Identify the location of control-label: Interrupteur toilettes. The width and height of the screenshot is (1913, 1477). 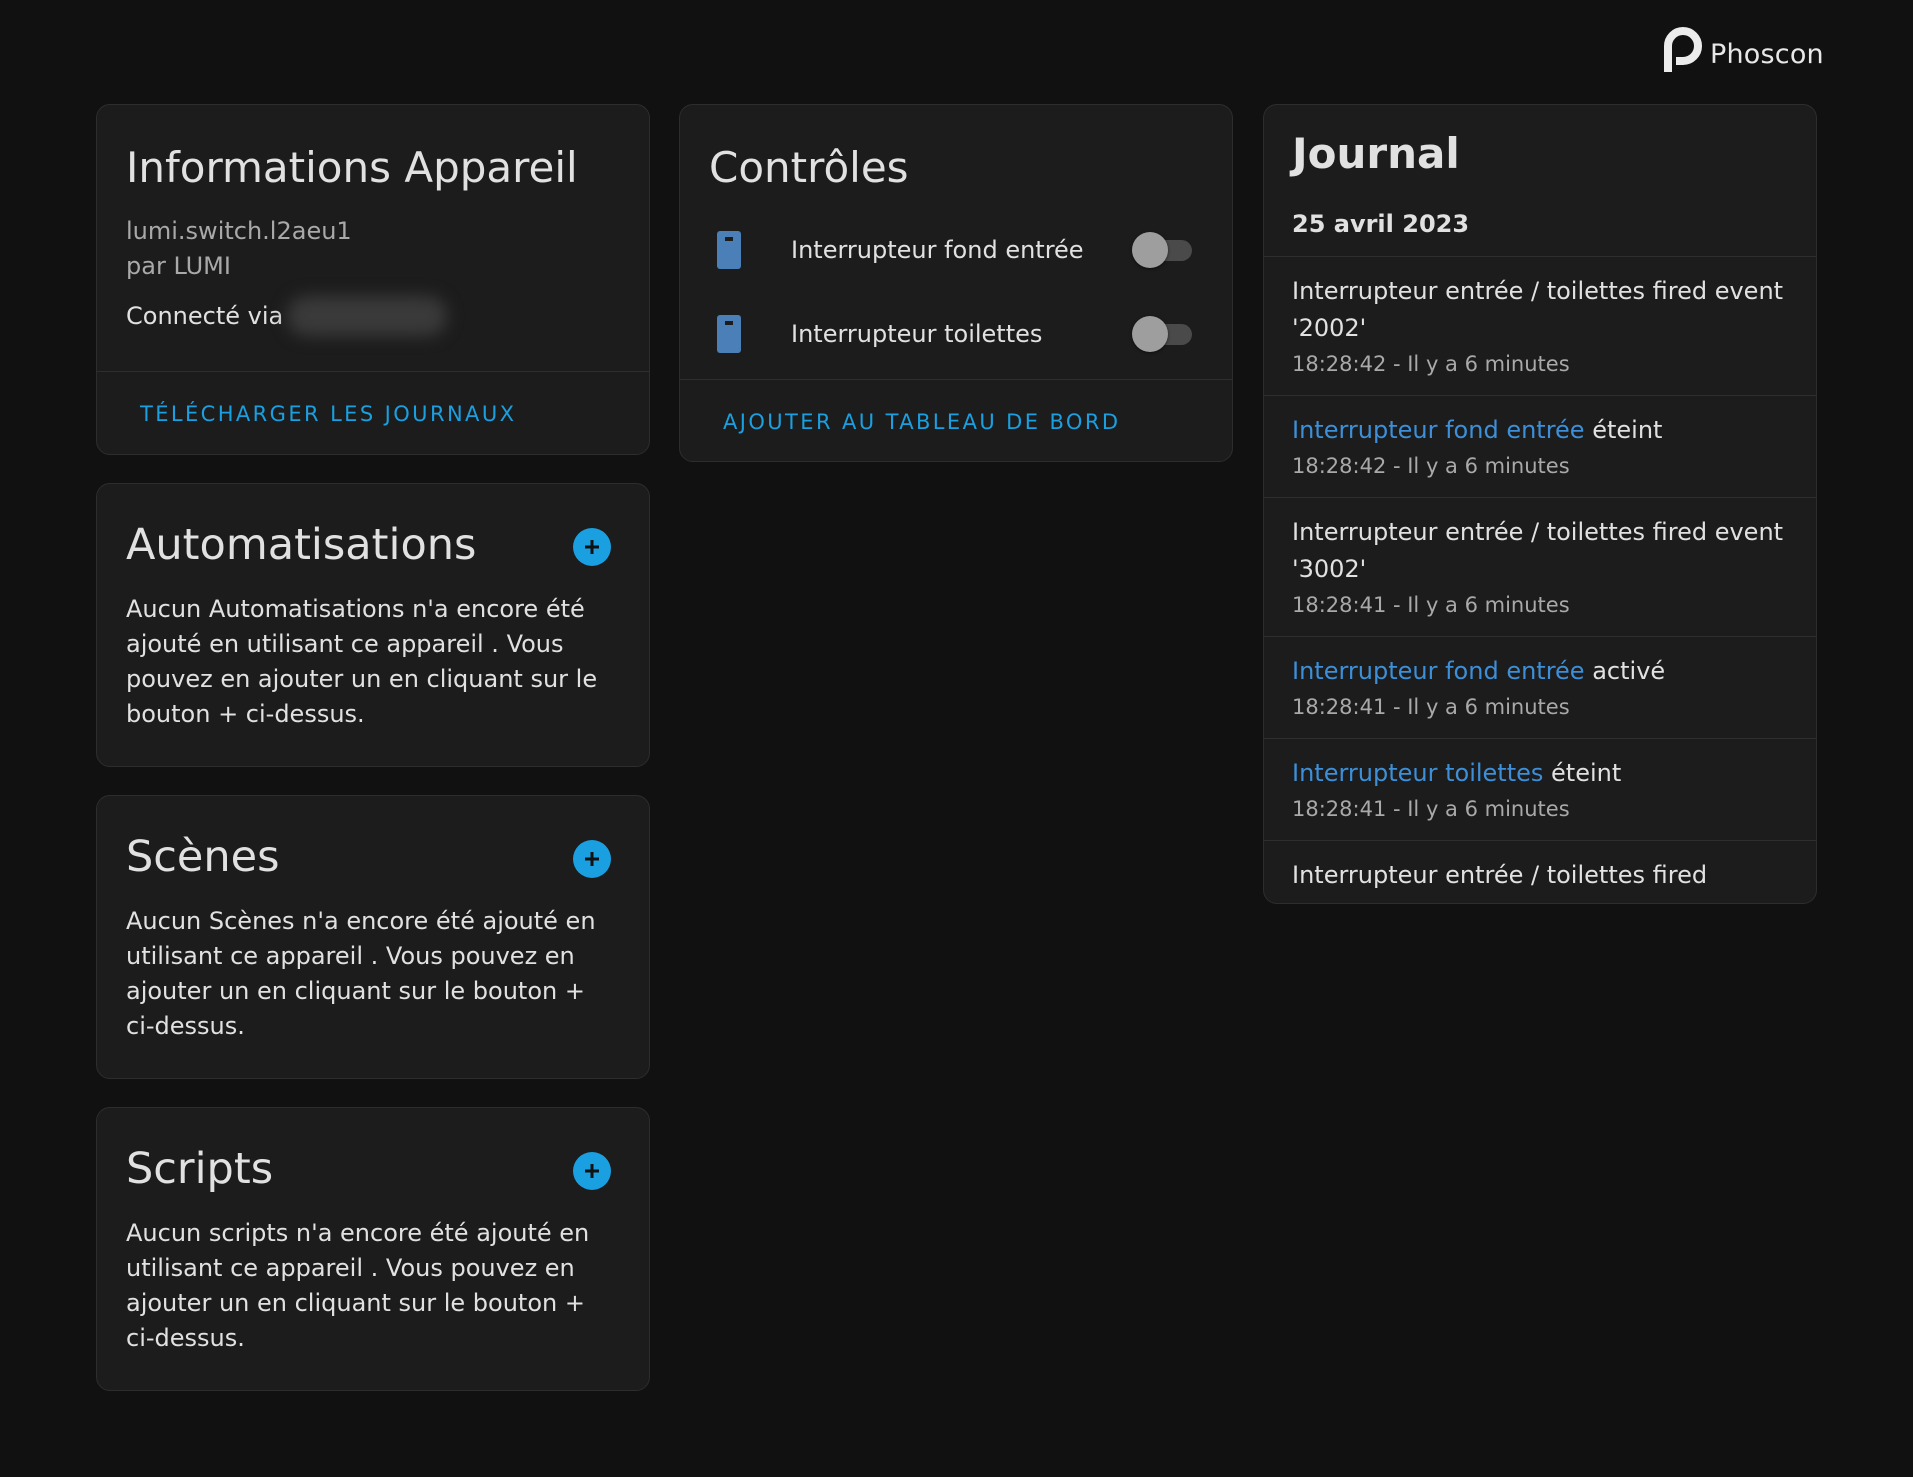
(917, 334).